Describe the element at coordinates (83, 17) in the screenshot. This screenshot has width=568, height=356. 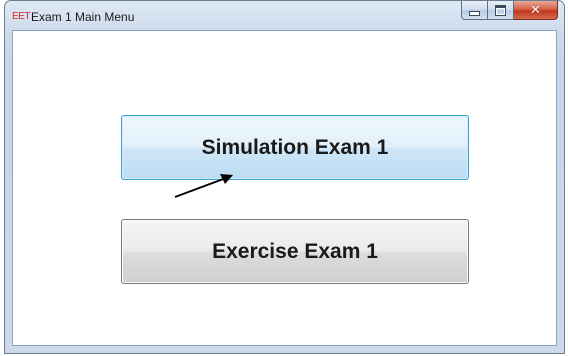
I see `window-title: Exam 1 Main Menu` at that location.